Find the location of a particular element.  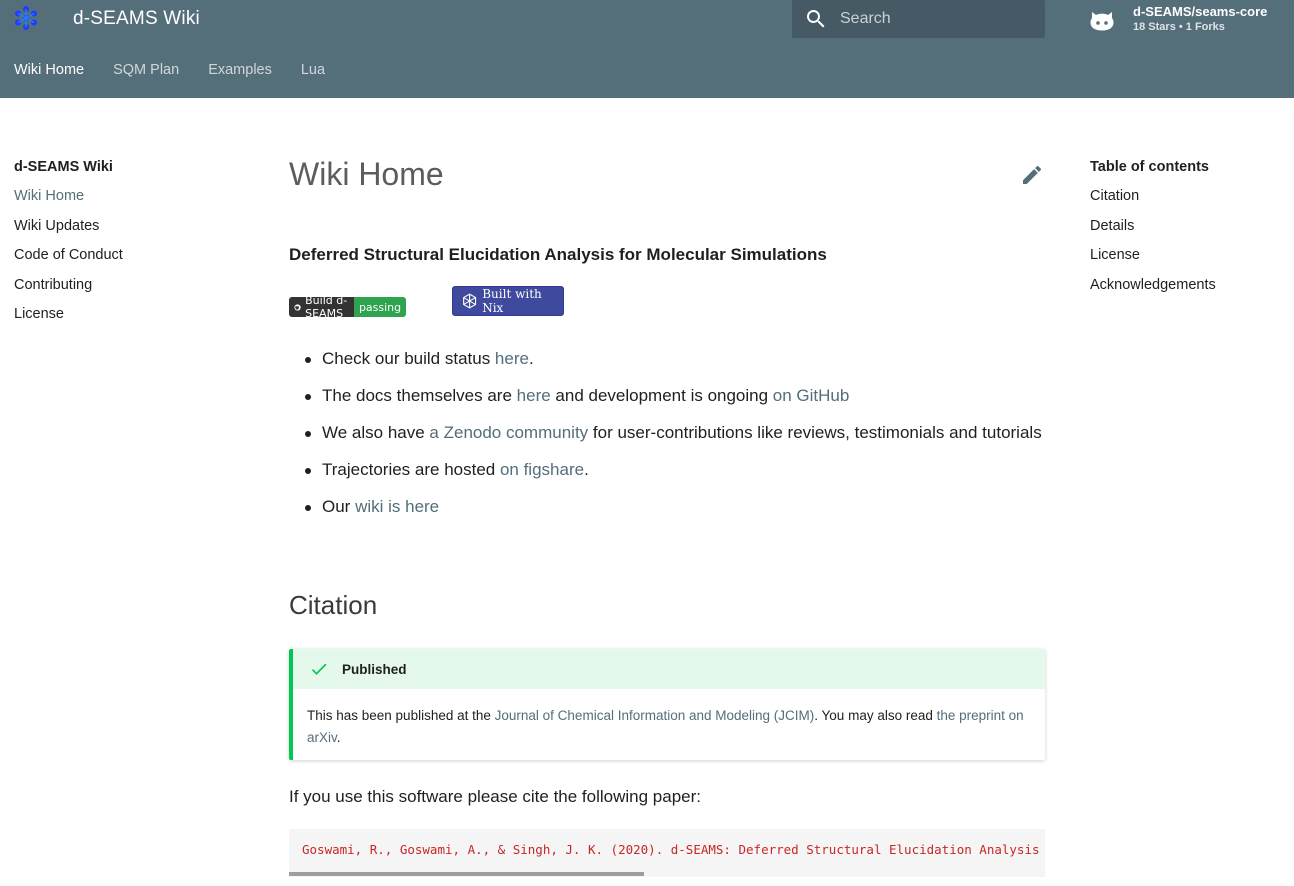

admonition-header: Published is located at coordinates (669, 669).